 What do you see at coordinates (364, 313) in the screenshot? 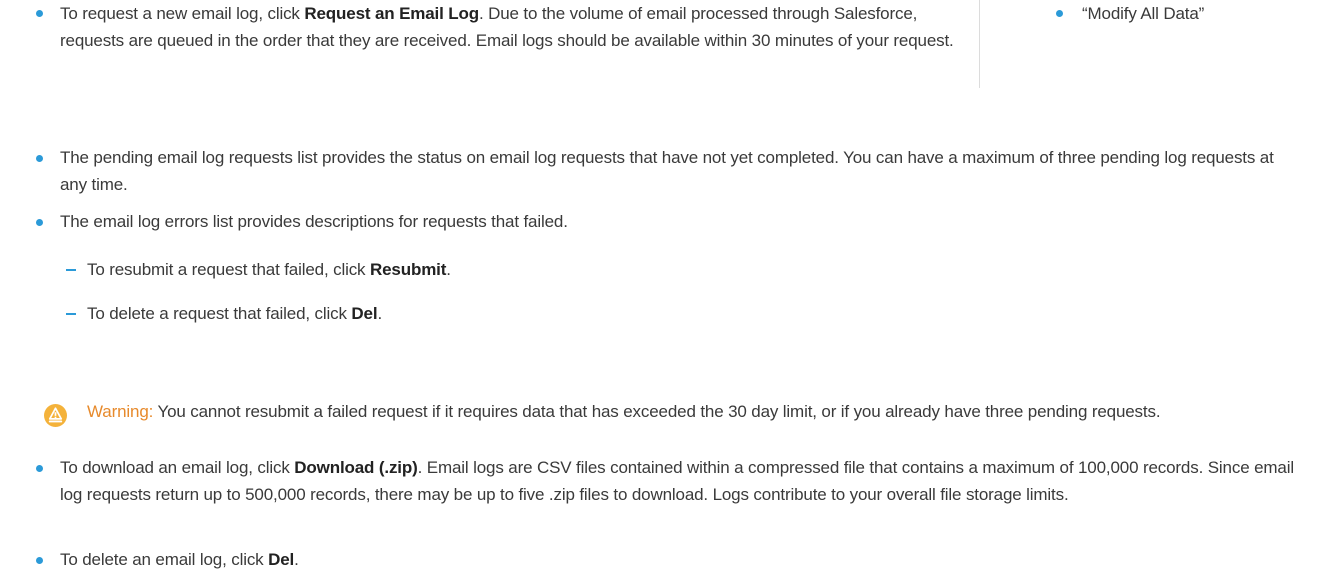
I see `delete-failed-bold: Del` at bounding box center [364, 313].